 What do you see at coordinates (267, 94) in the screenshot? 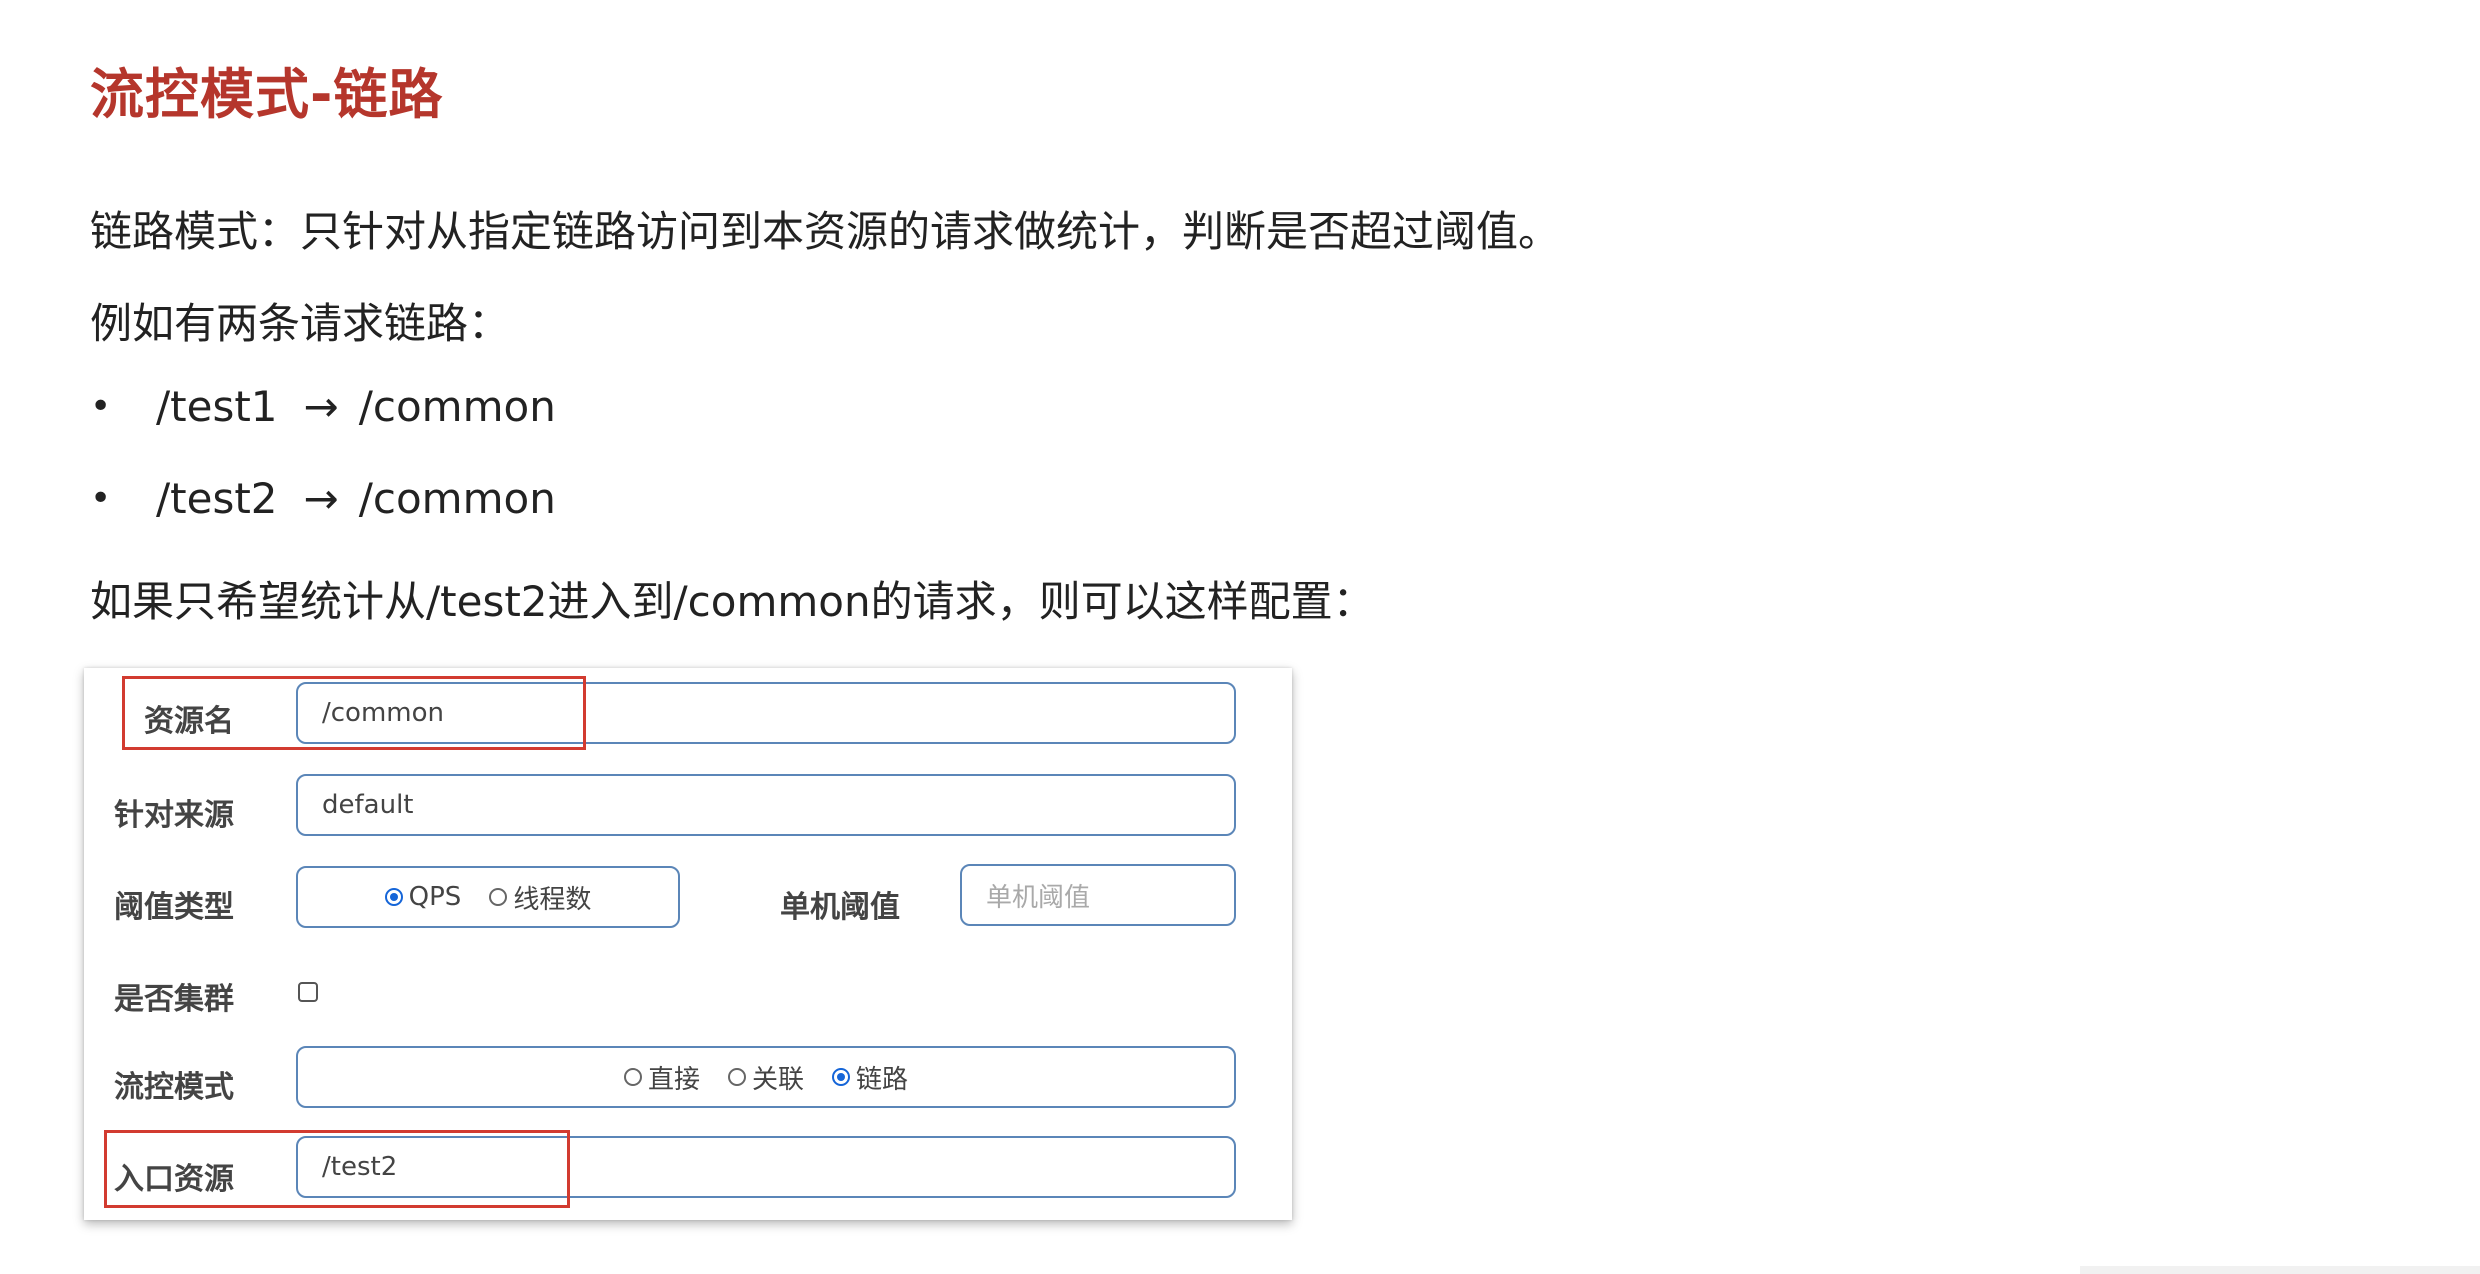
I see `slide-title: 流控模式-链路` at bounding box center [267, 94].